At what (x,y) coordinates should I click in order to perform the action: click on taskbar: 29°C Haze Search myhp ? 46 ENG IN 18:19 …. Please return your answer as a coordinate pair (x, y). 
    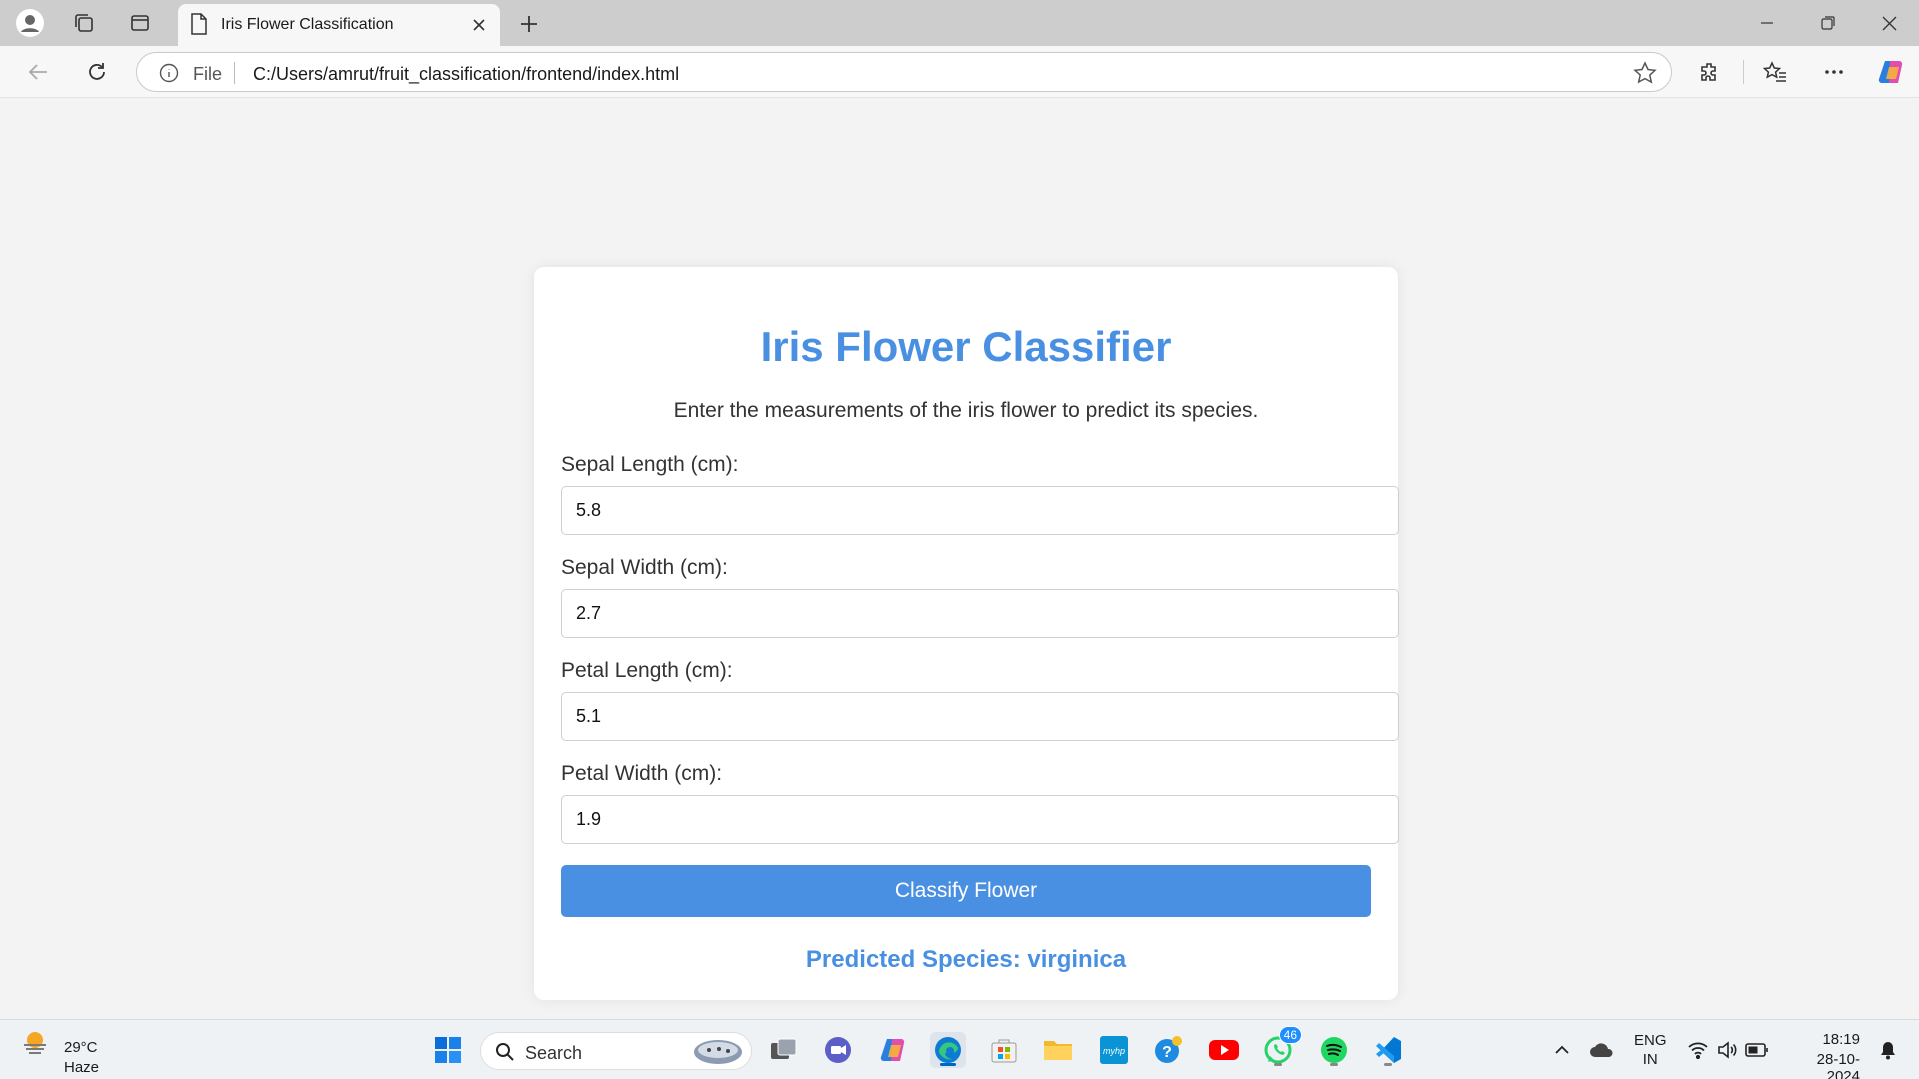
    Looking at the image, I should click on (959, 1049).